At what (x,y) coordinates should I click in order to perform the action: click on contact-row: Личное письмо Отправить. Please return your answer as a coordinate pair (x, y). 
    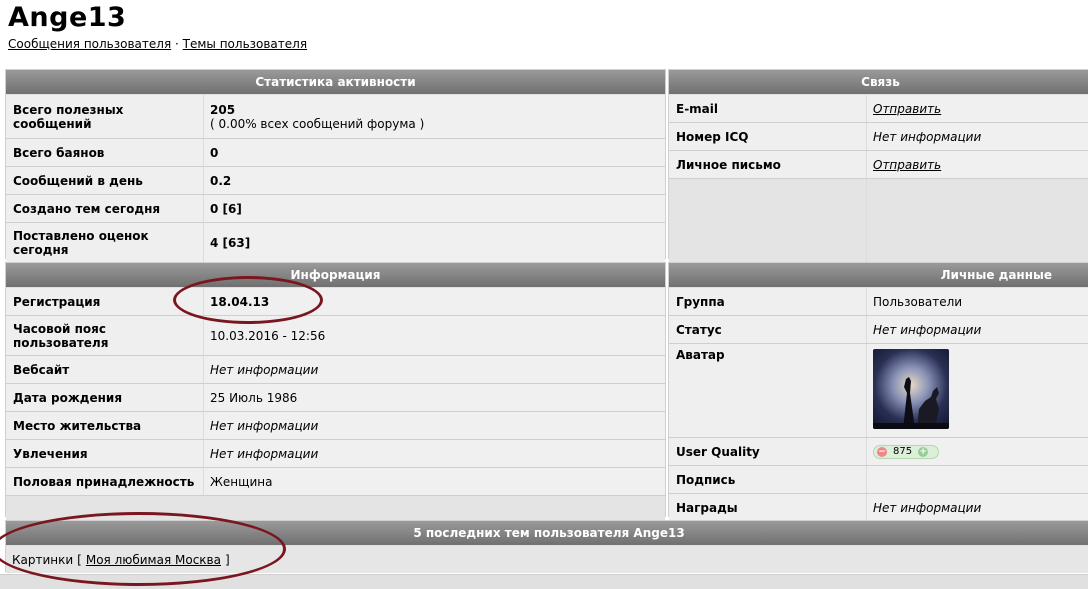
    Looking at the image, I should click on (878, 165).